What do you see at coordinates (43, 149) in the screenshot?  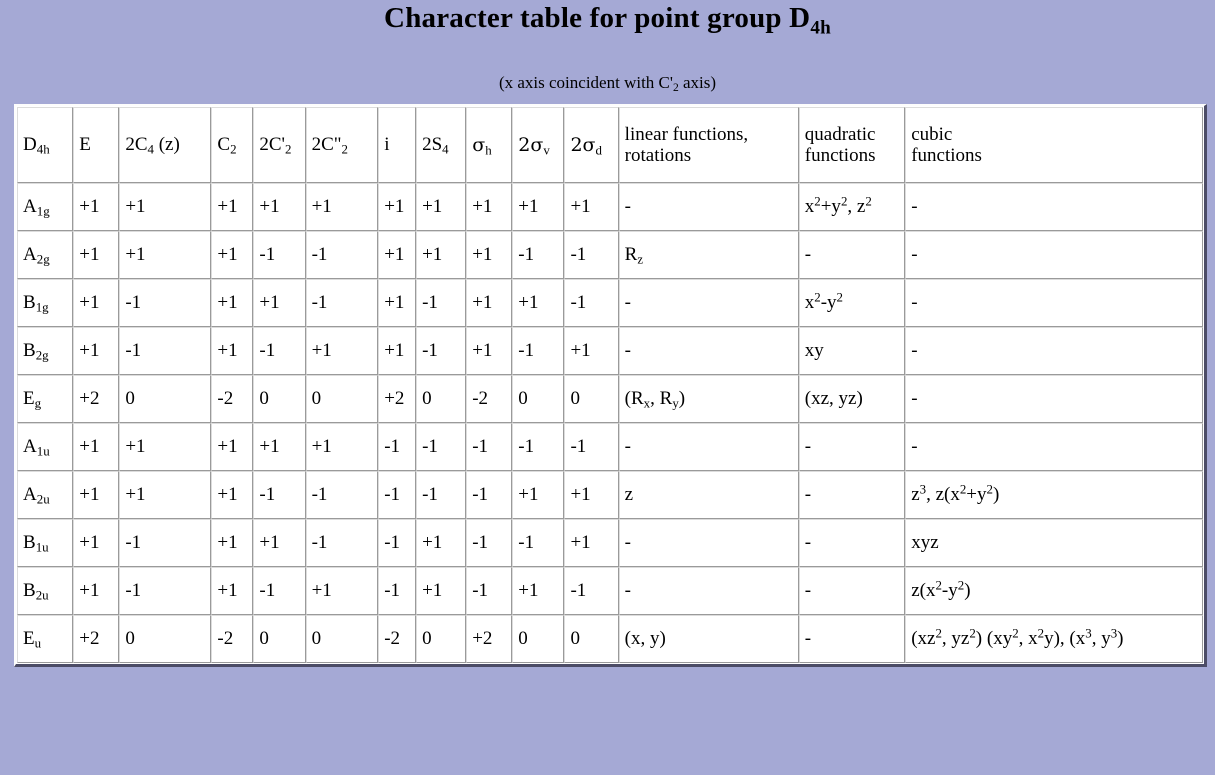 I see `header-subscript: 4h` at bounding box center [43, 149].